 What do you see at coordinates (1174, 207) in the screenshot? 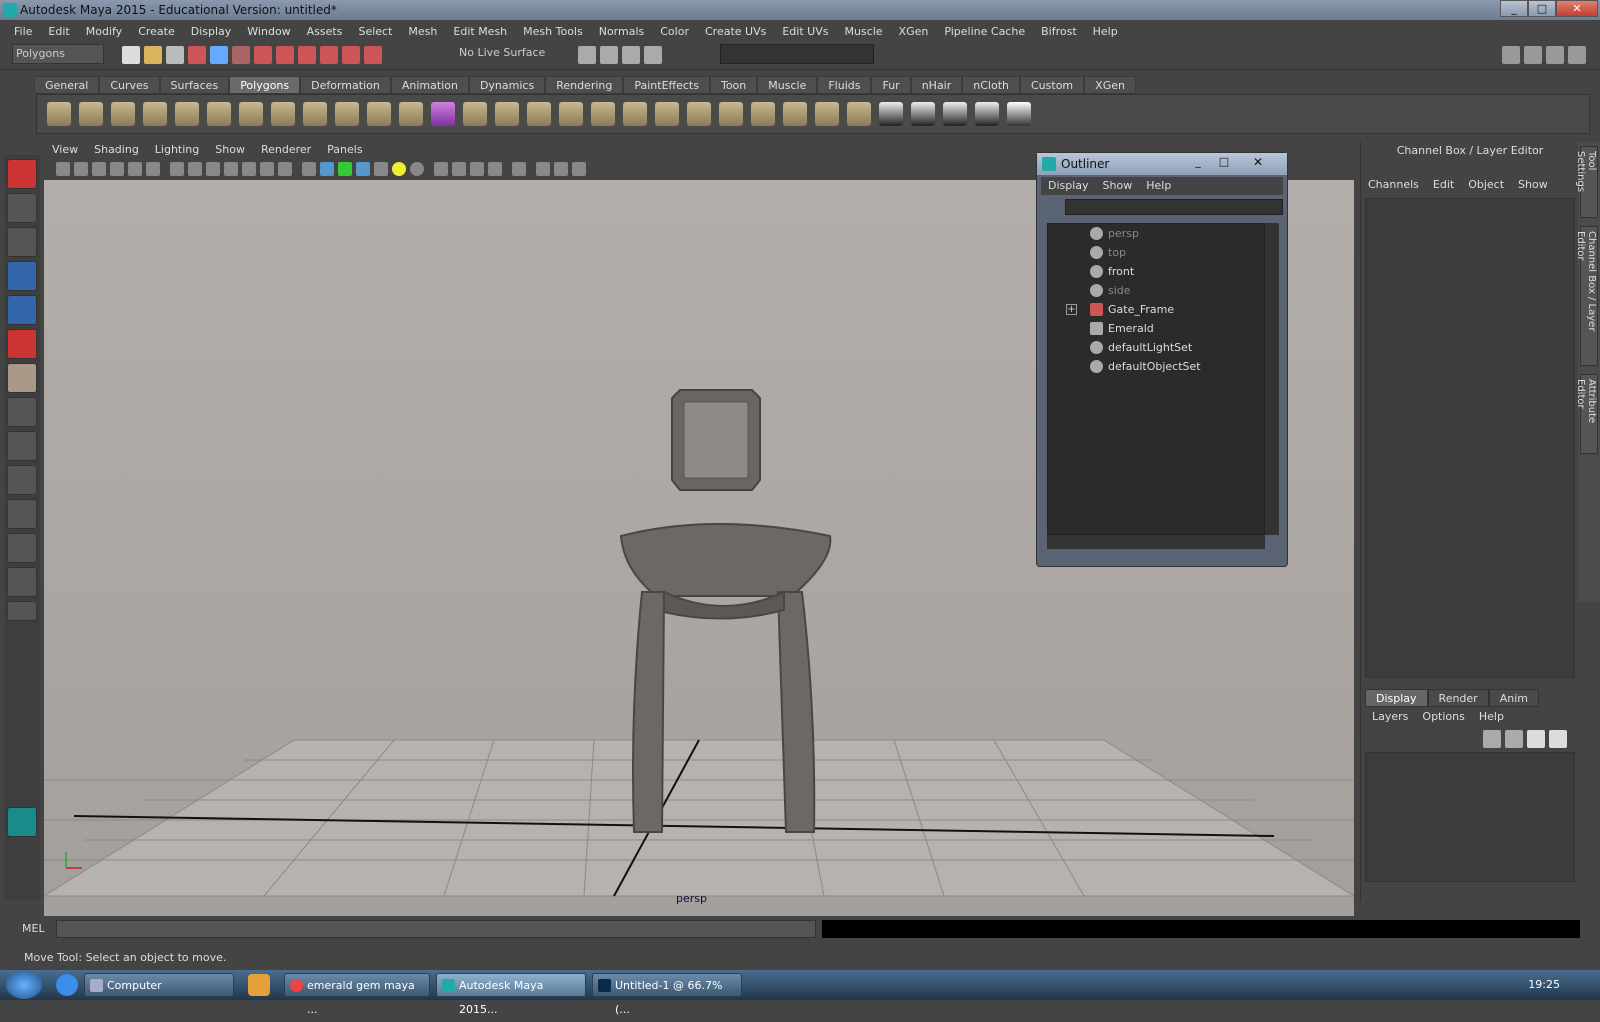
I see `outliner-search-field` at bounding box center [1174, 207].